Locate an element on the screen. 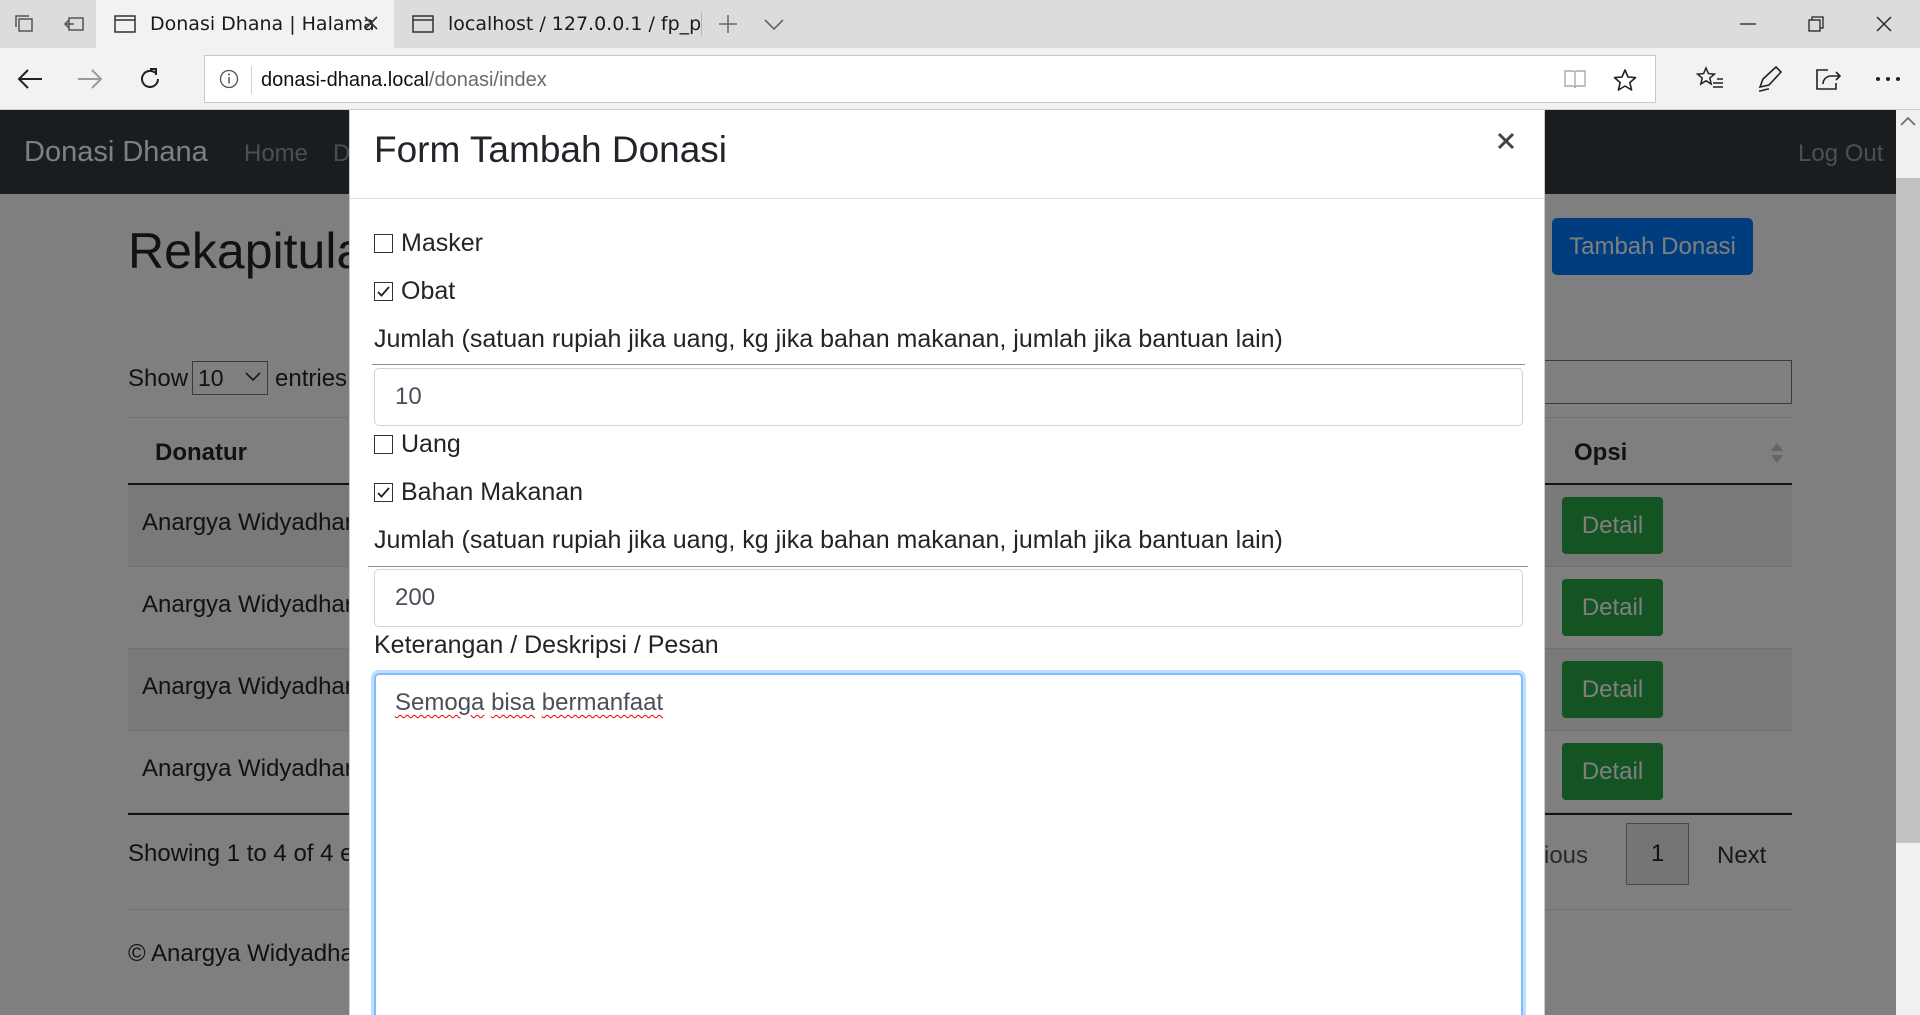  checkbox-uang: Uang is located at coordinates (417, 444).